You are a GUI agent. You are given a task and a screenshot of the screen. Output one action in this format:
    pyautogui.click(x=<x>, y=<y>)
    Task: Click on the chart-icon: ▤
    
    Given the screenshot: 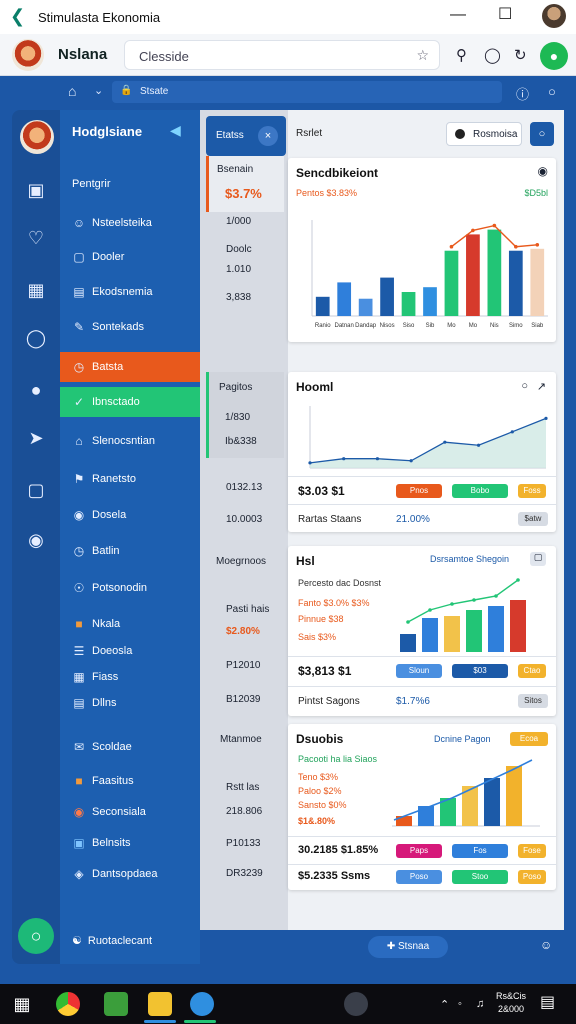 What is the action you would take?
    pyautogui.click(x=79, y=292)
    